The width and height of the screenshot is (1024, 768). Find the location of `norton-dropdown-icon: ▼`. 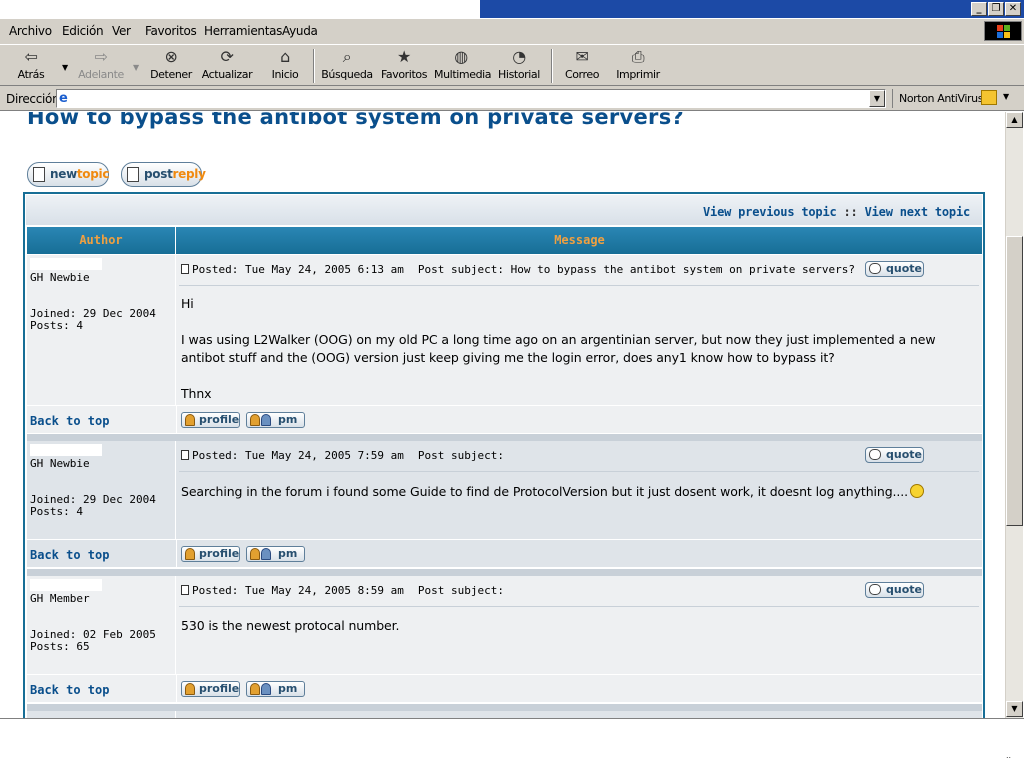

norton-dropdown-icon: ▼ is located at coordinates (1006, 96).